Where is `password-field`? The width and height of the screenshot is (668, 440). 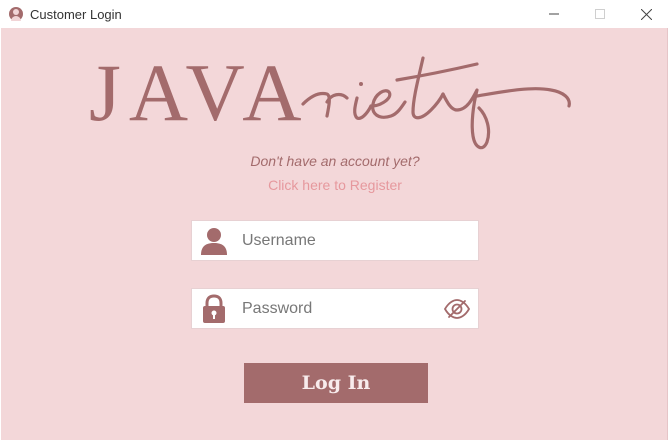
password-field is located at coordinates (335, 308).